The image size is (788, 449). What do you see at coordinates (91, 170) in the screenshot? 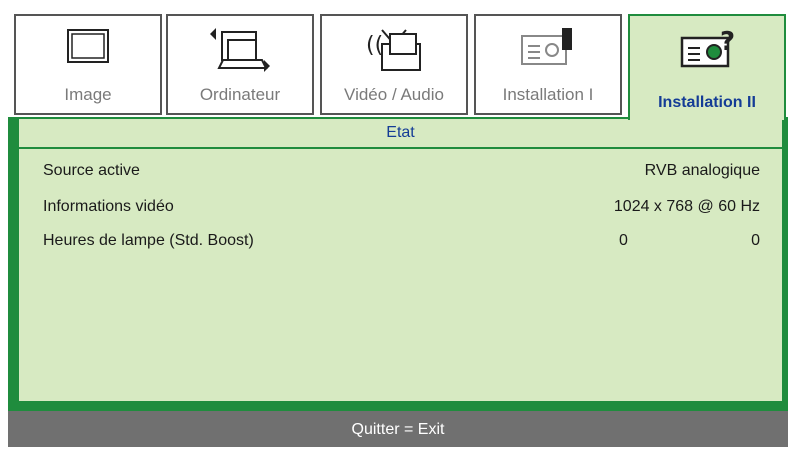
I see `row-label: Source active` at bounding box center [91, 170].